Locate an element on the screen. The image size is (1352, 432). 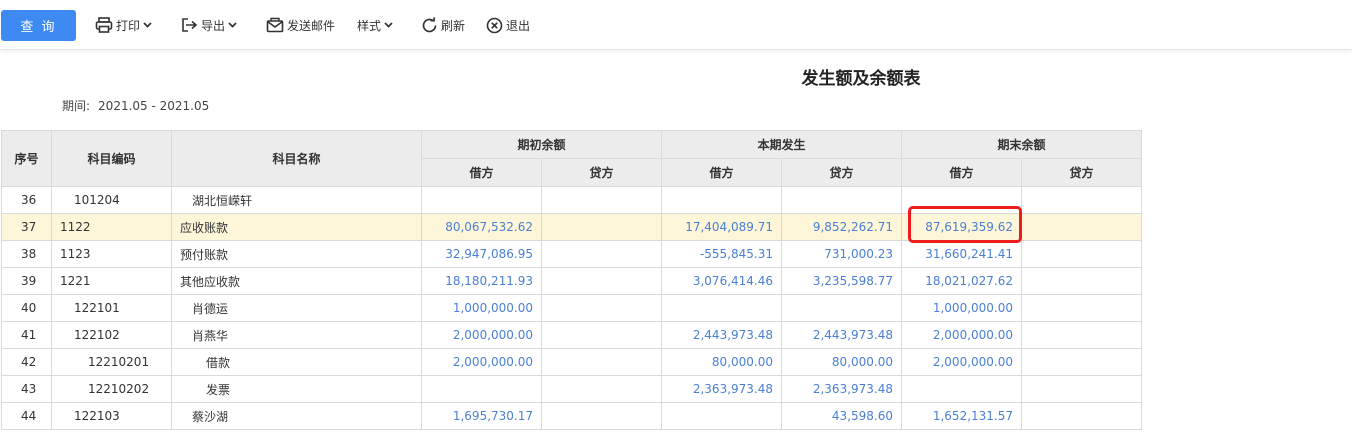
table-cell-opening-debit: 1,000,000.00 is located at coordinates (481, 308).